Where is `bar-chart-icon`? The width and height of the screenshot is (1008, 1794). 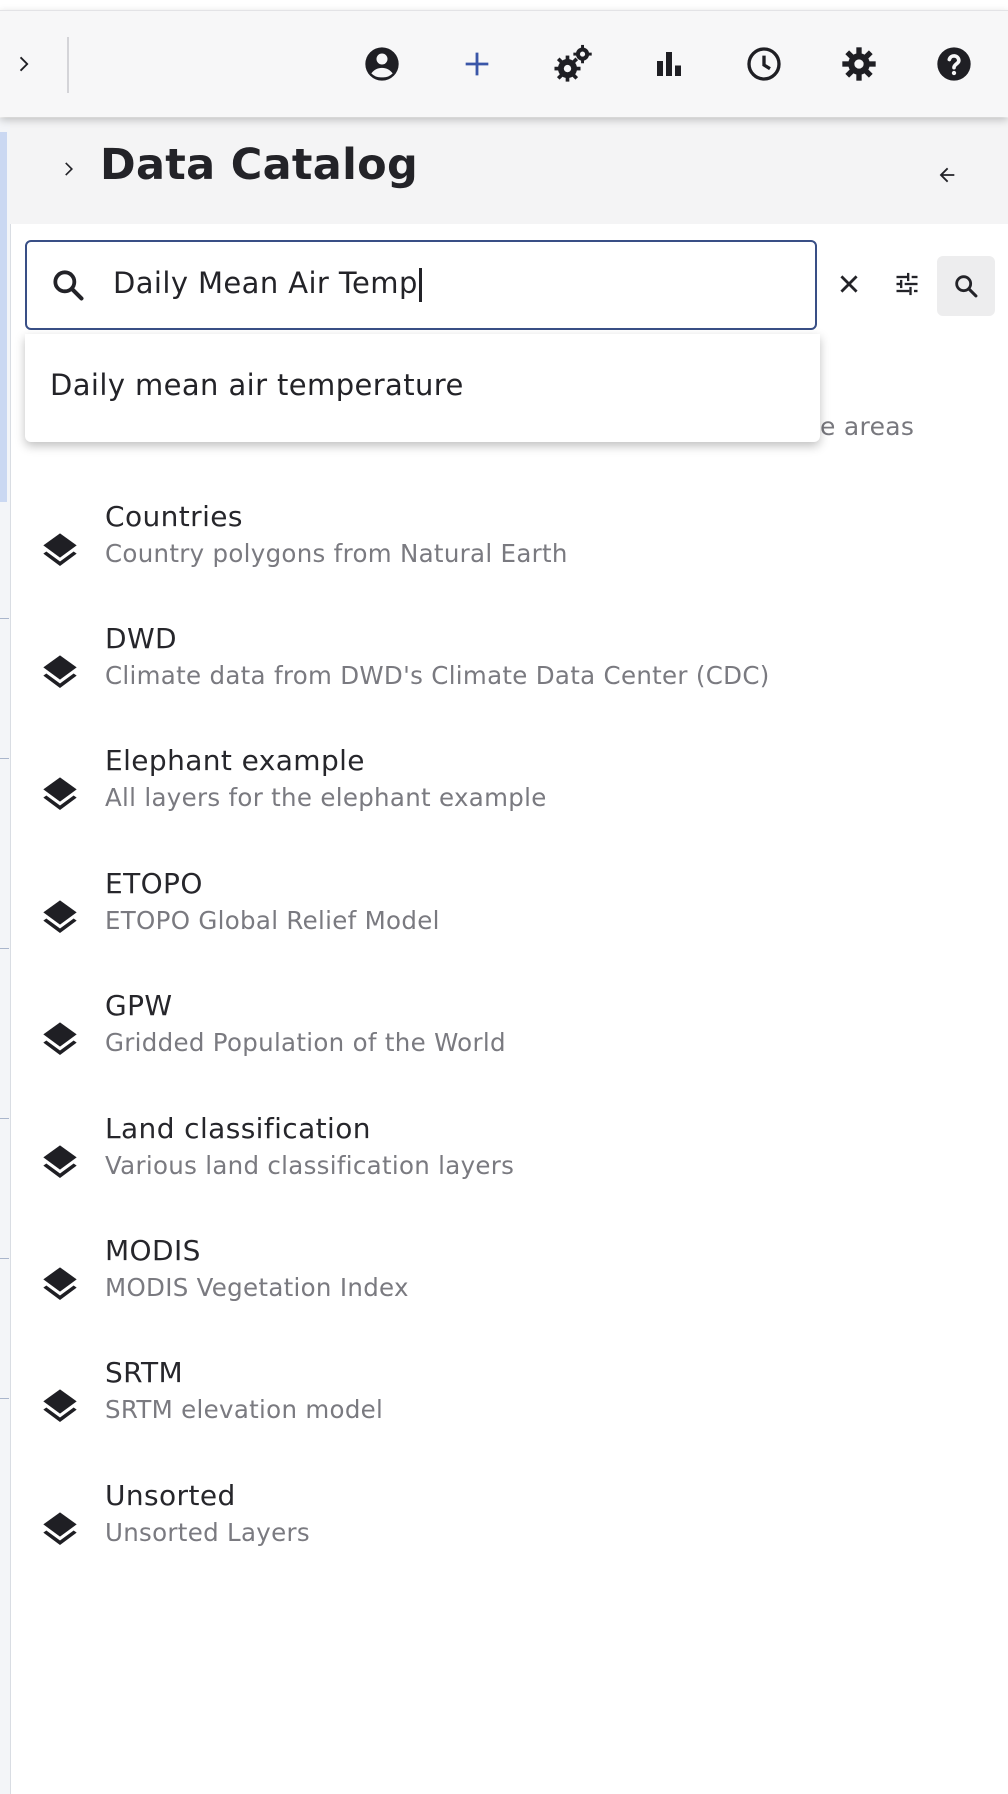
bar-chart-icon is located at coordinates (669, 64).